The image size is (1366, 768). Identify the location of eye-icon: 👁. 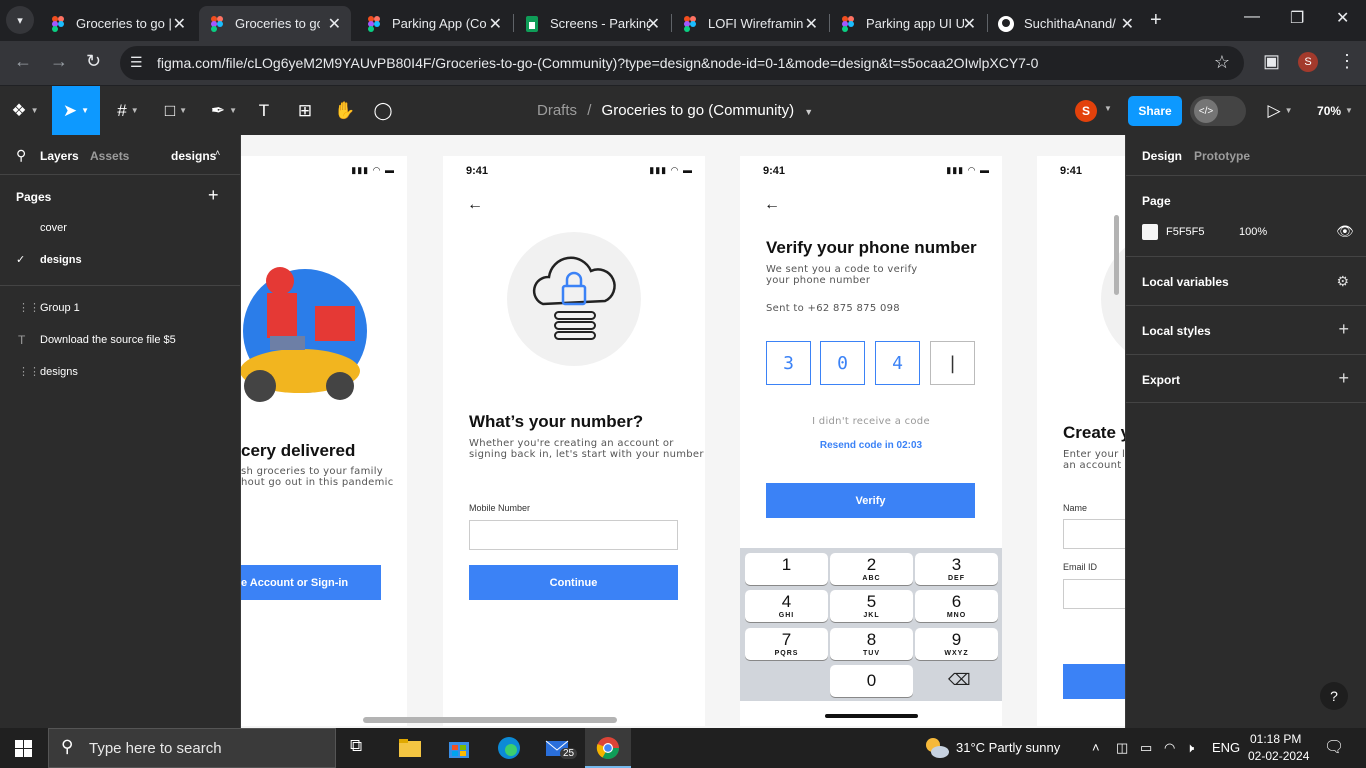
(1345, 231).